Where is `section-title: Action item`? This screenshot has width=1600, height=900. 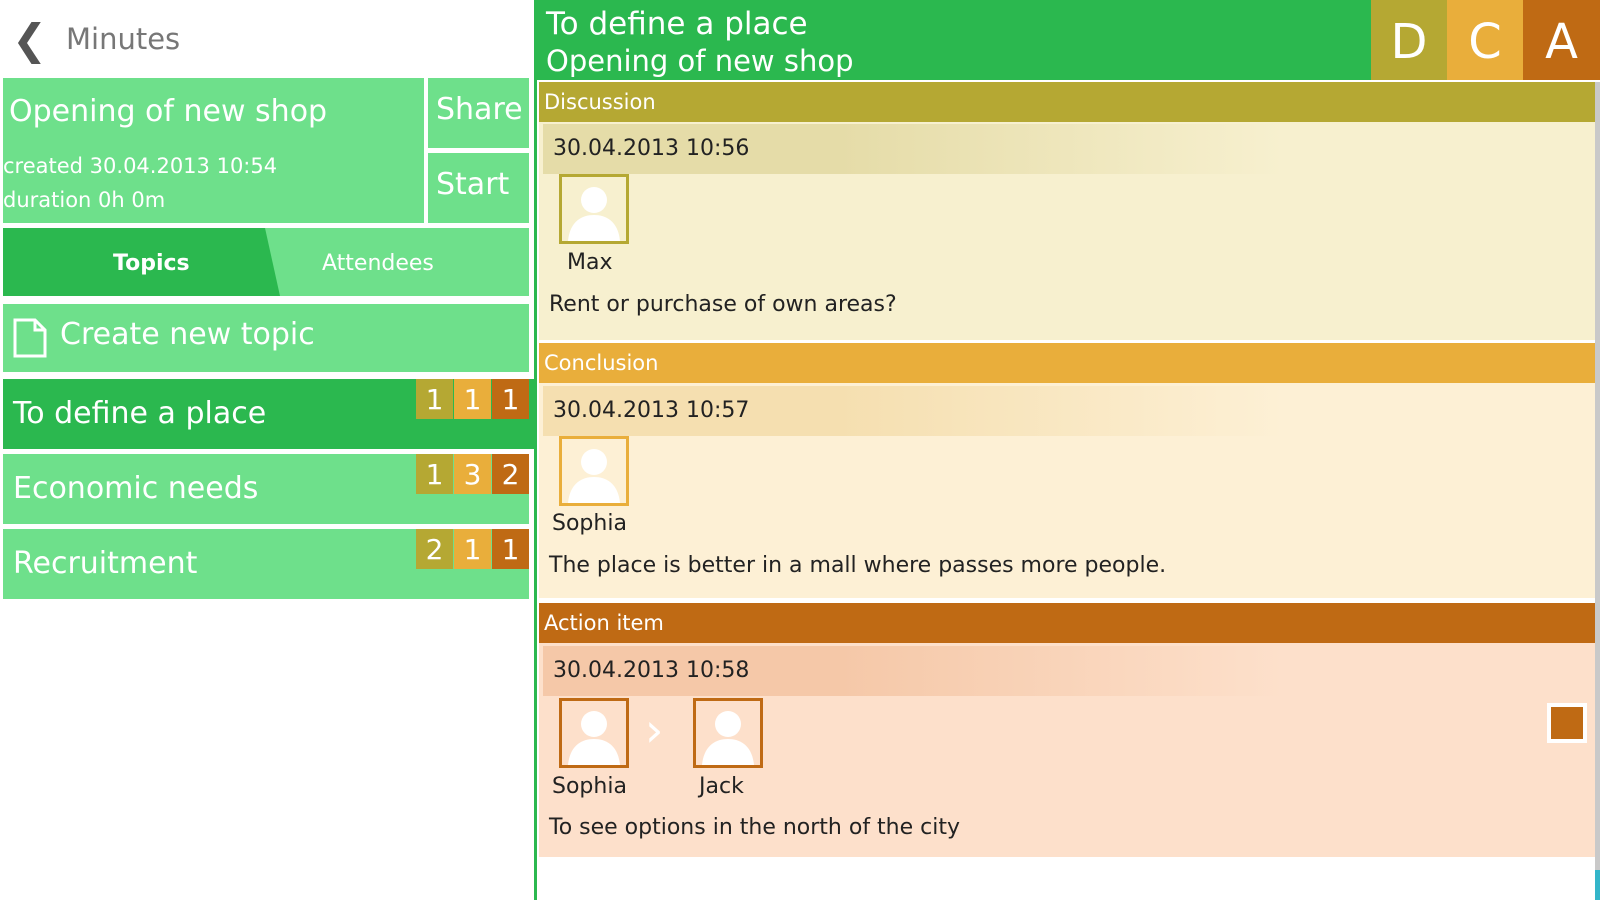
section-title: Action item is located at coordinates (604, 623).